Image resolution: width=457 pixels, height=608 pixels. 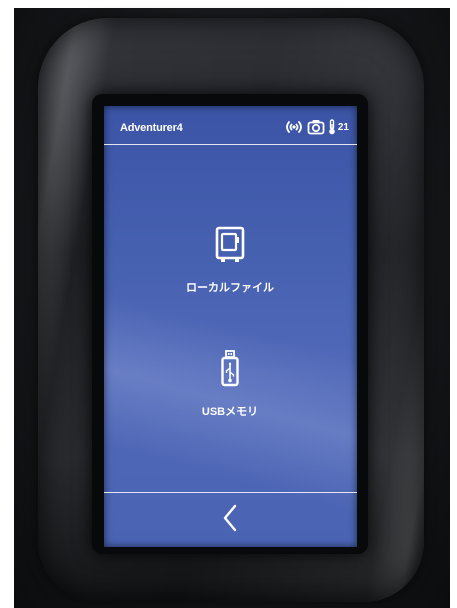 What do you see at coordinates (230, 412) in the screenshot?
I see `usb-memory-label: USBメモリ` at bounding box center [230, 412].